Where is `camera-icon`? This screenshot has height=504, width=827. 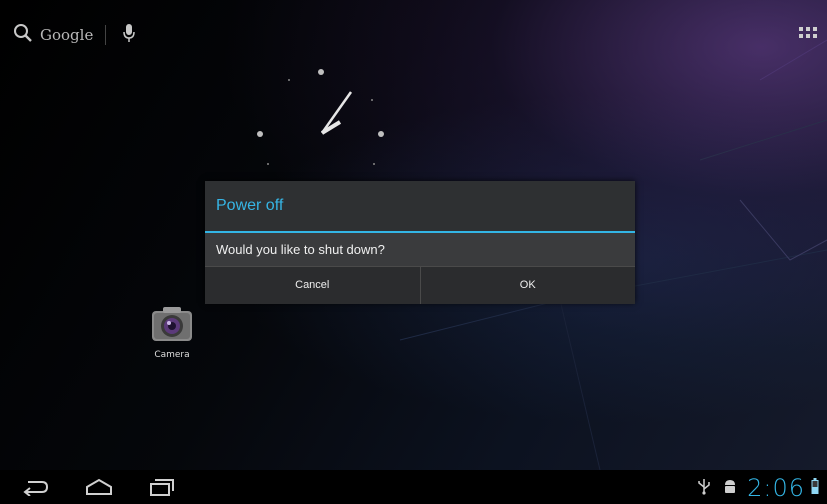 camera-icon is located at coordinates (172, 327).